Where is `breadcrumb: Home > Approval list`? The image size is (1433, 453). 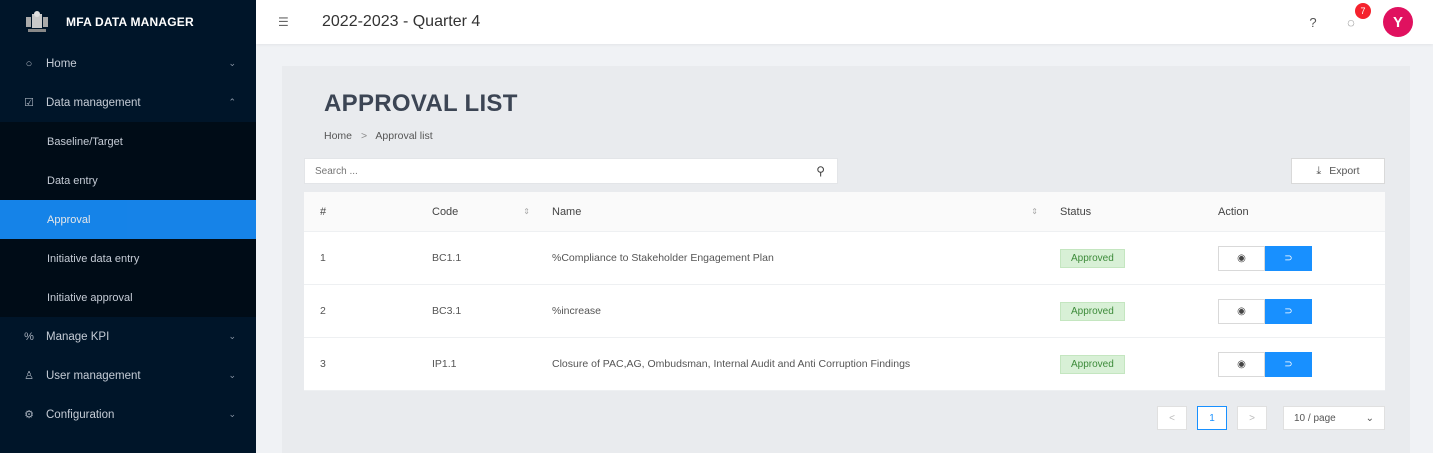 breadcrumb: Home > Approval list is located at coordinates (378, 136).